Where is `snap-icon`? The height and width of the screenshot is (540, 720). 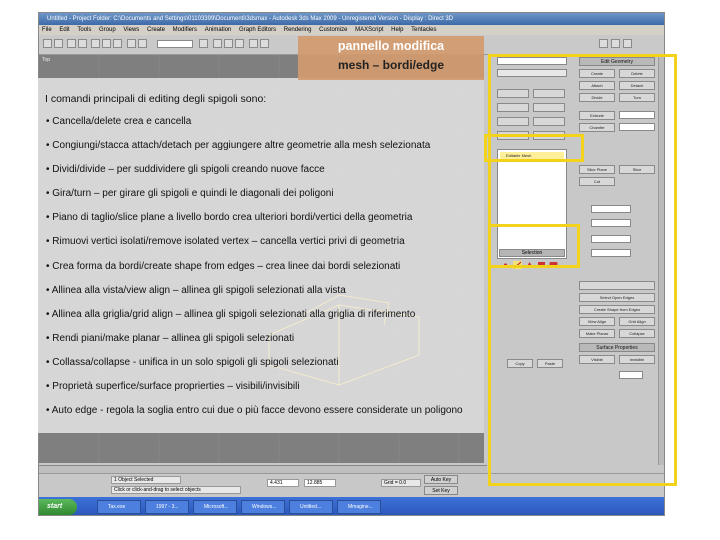 snap-icon is located at coordinates (217, 43).